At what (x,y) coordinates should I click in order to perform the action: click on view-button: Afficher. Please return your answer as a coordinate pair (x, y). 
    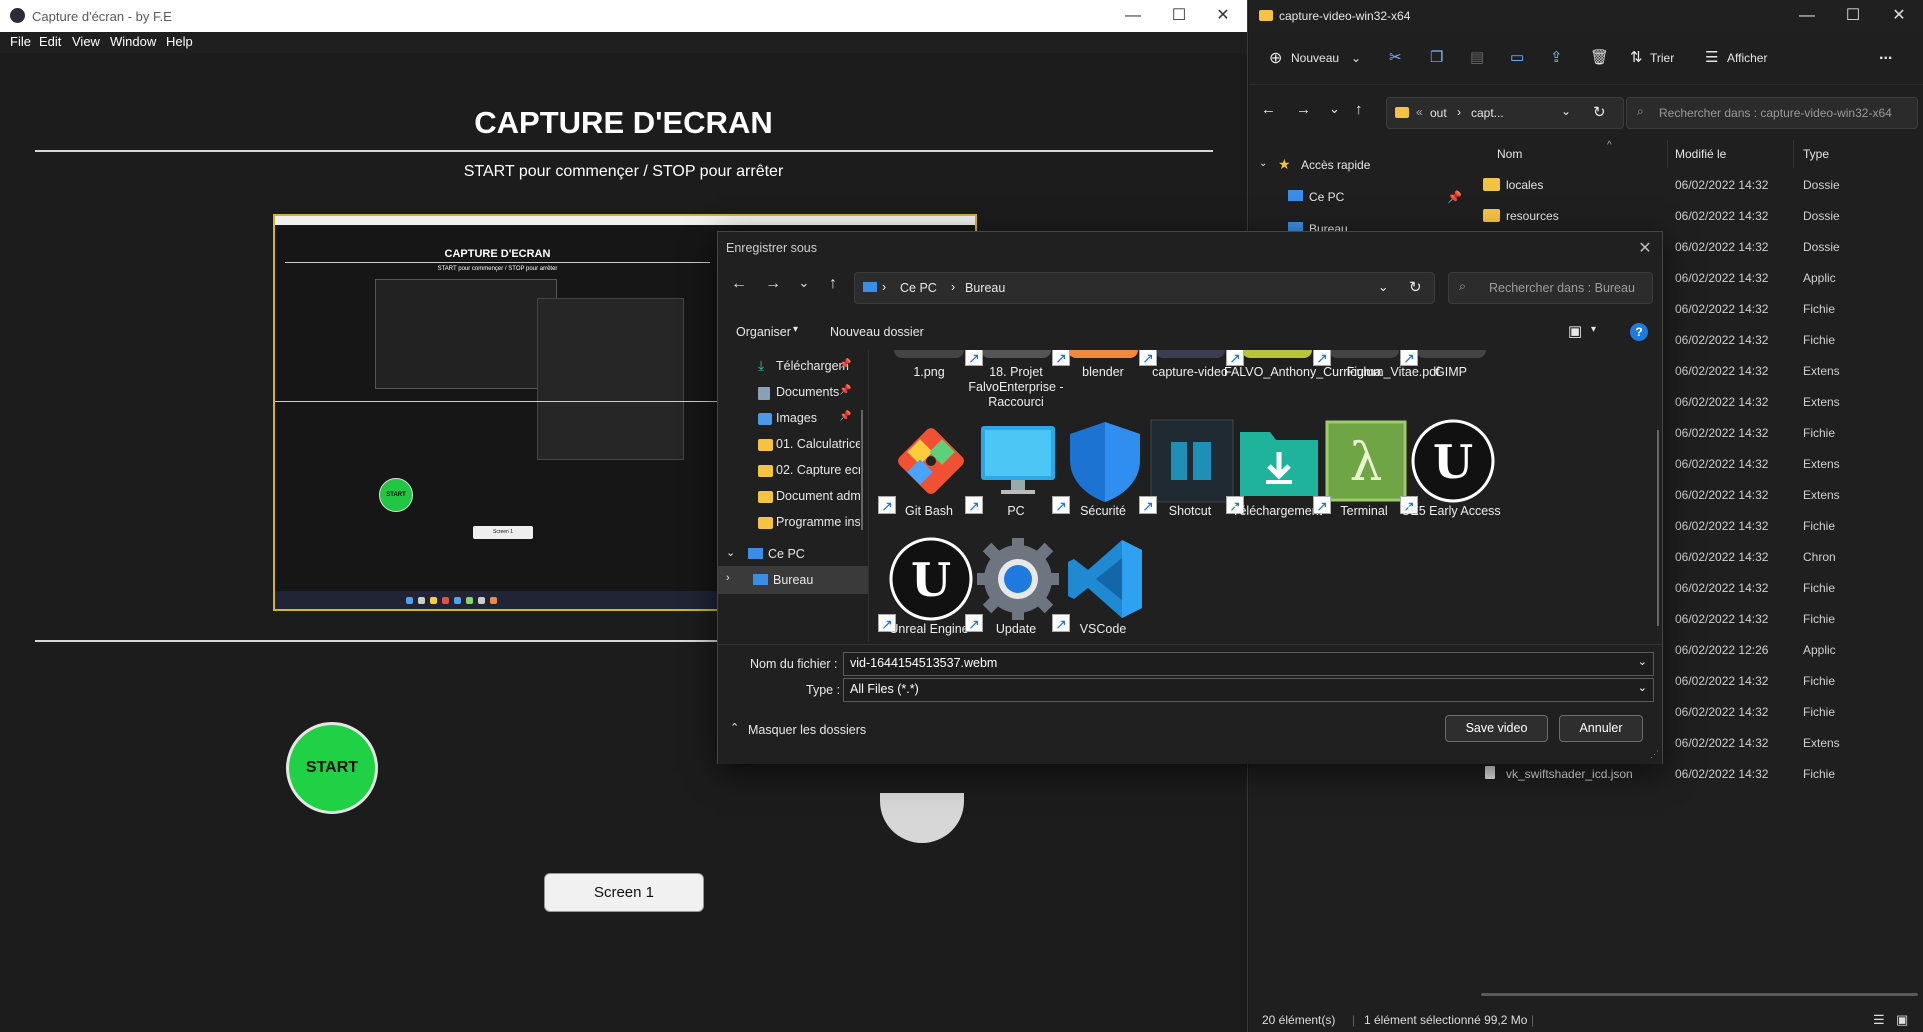
    Looking at the image, I should click on (1747, 58).